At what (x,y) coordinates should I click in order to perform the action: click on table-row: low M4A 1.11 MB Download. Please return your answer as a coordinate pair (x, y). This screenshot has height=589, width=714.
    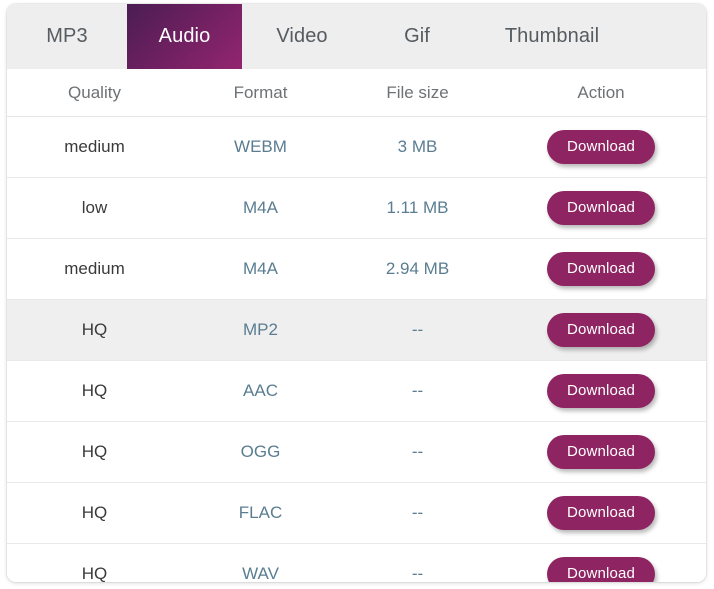
    Looking at the image, I should click on (356, 208).